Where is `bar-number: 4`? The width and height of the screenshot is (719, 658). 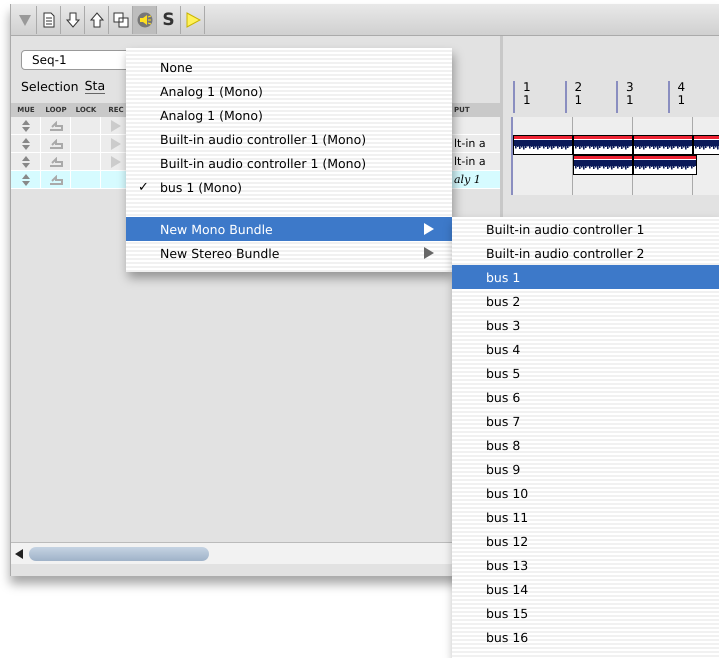
bar-number: 4 is located at coordinates (682, 87).